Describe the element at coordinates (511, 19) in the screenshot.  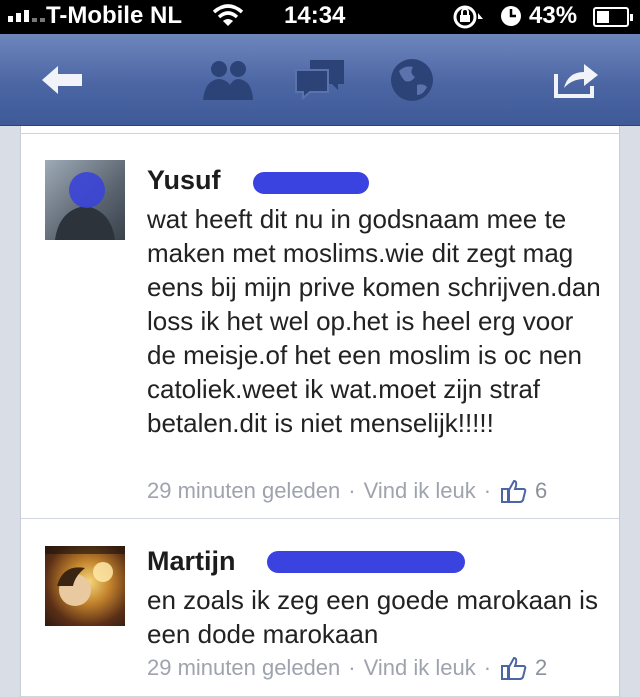
I see `alarm-clock-icon` at that location.